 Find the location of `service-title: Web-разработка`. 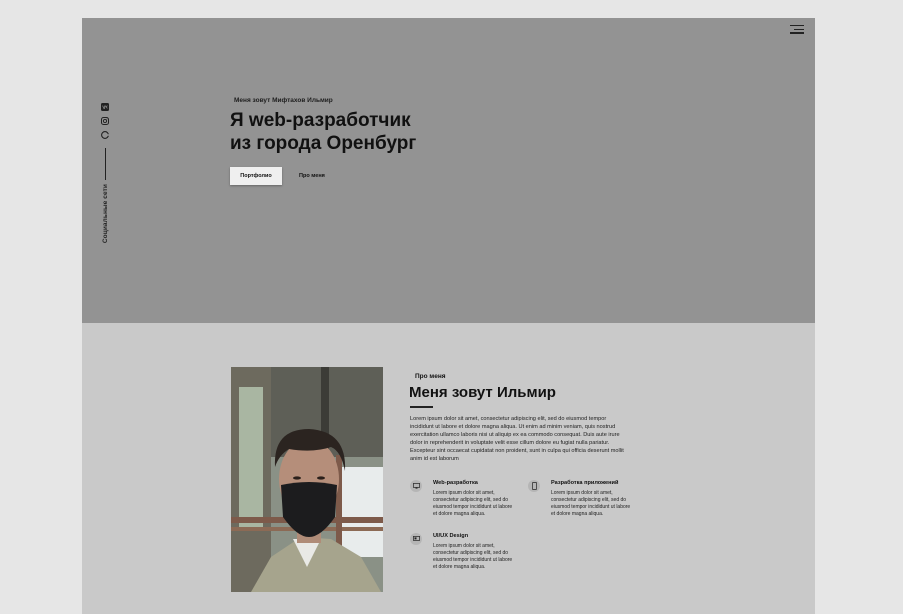

service-title: Web-разработка is located at coordinates (455, 483).